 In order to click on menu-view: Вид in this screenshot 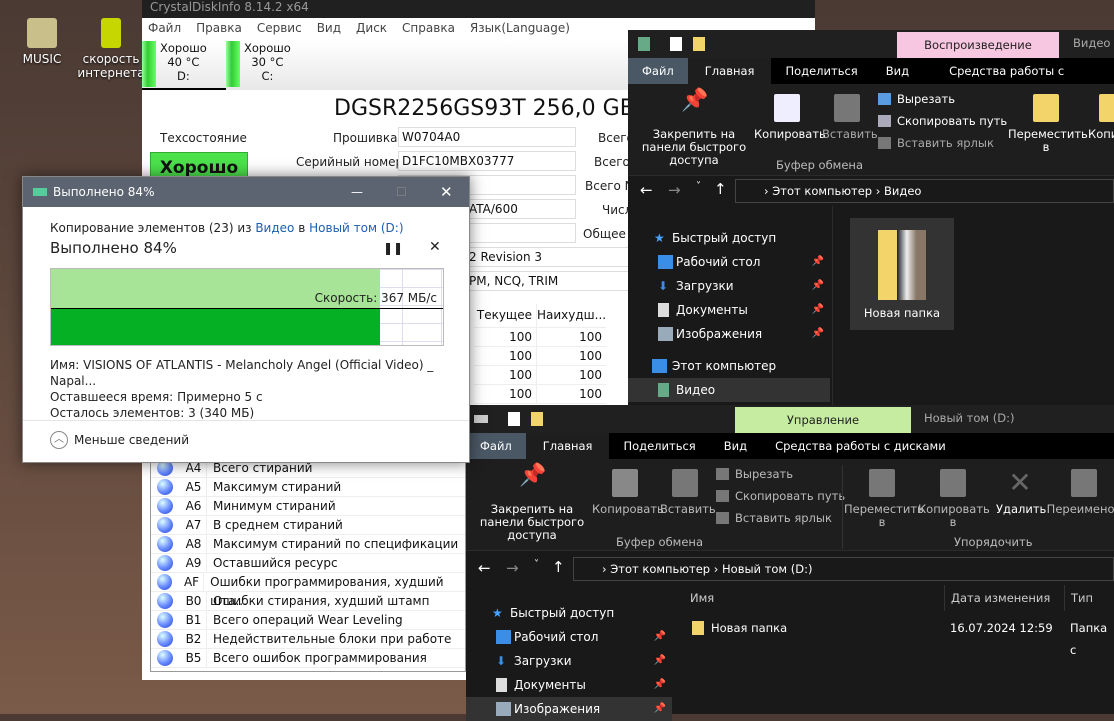, I will do `click(329, 29)`.